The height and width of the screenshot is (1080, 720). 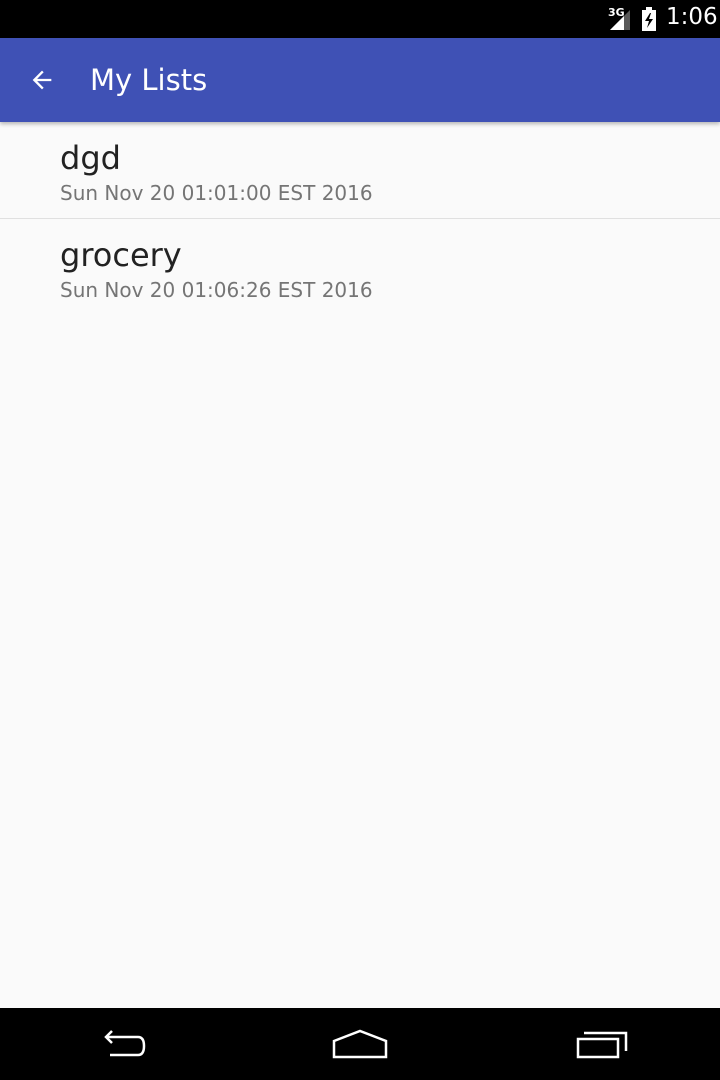 I want to click on home-icon, so click(x=360, y=1044).